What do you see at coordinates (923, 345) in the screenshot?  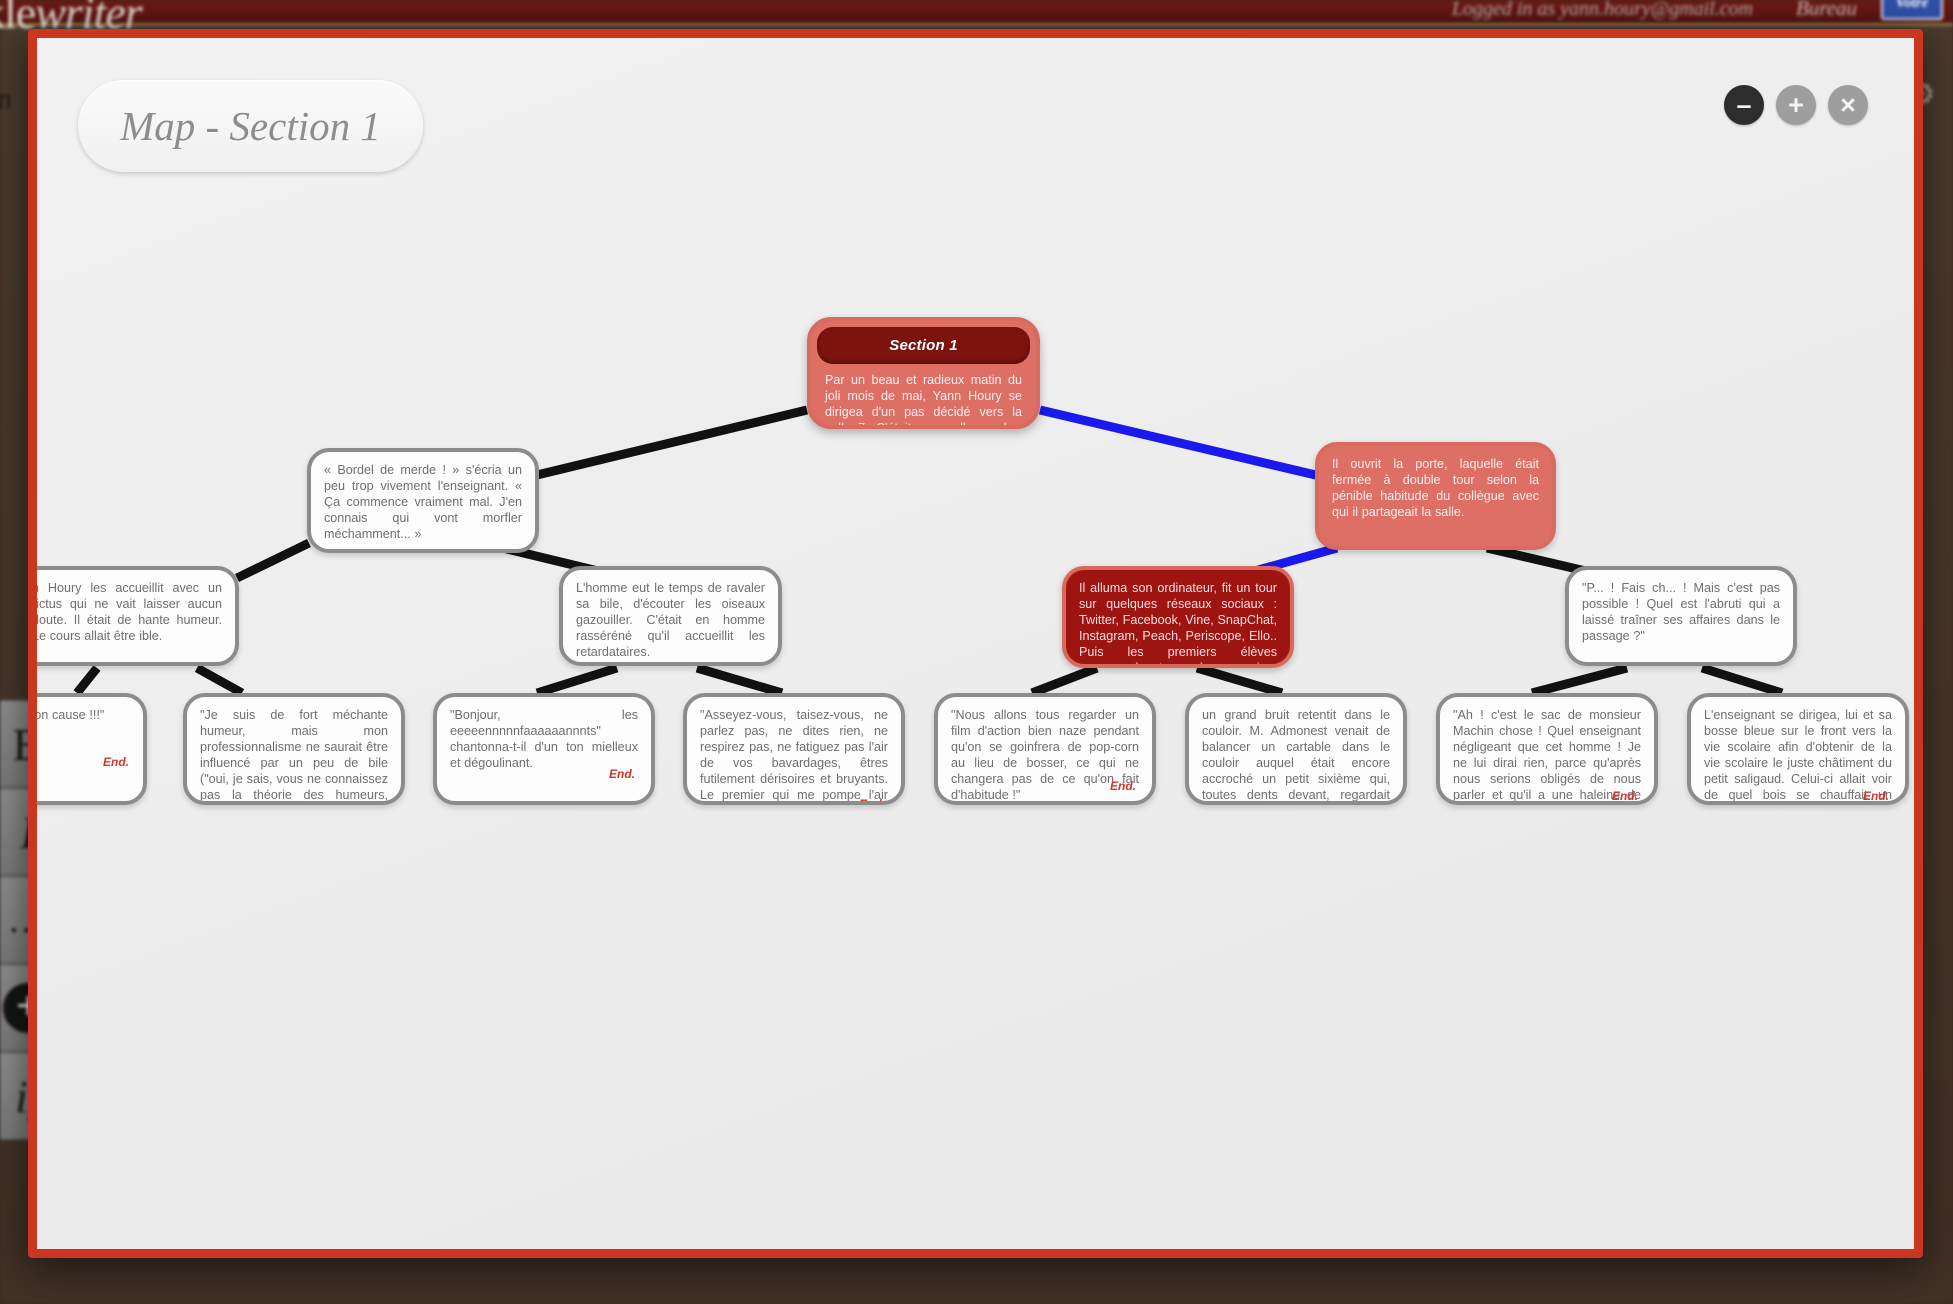 I see `node-header: Section 1` at bounding box center [923, 345].